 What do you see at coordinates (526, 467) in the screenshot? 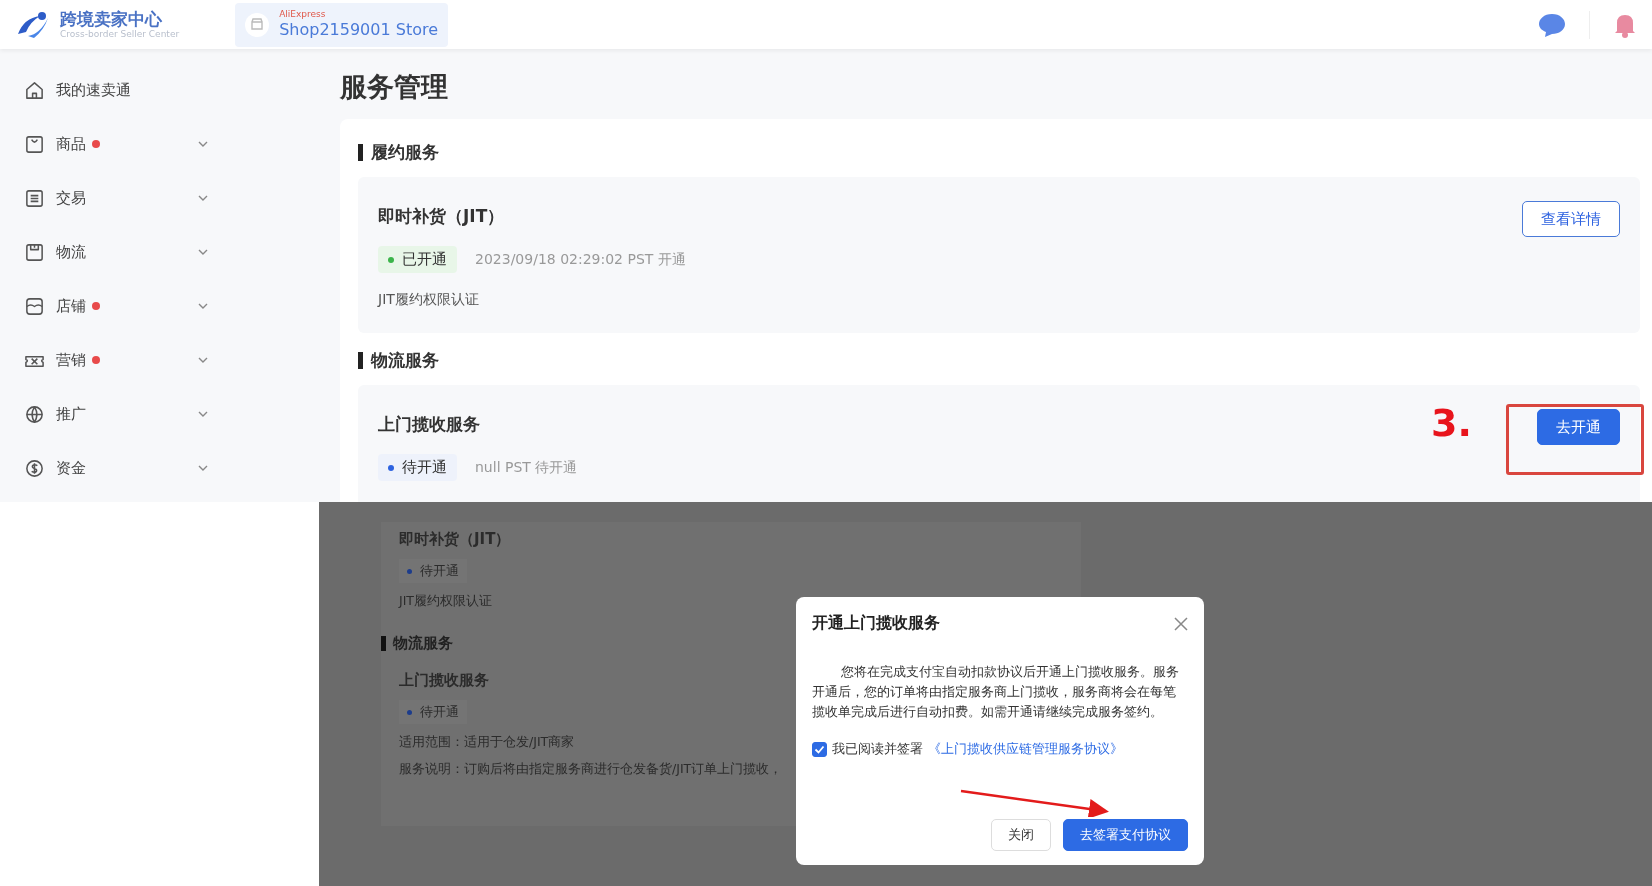
I see `status-time: null PST 待开通` at bounding box center [526, 467].